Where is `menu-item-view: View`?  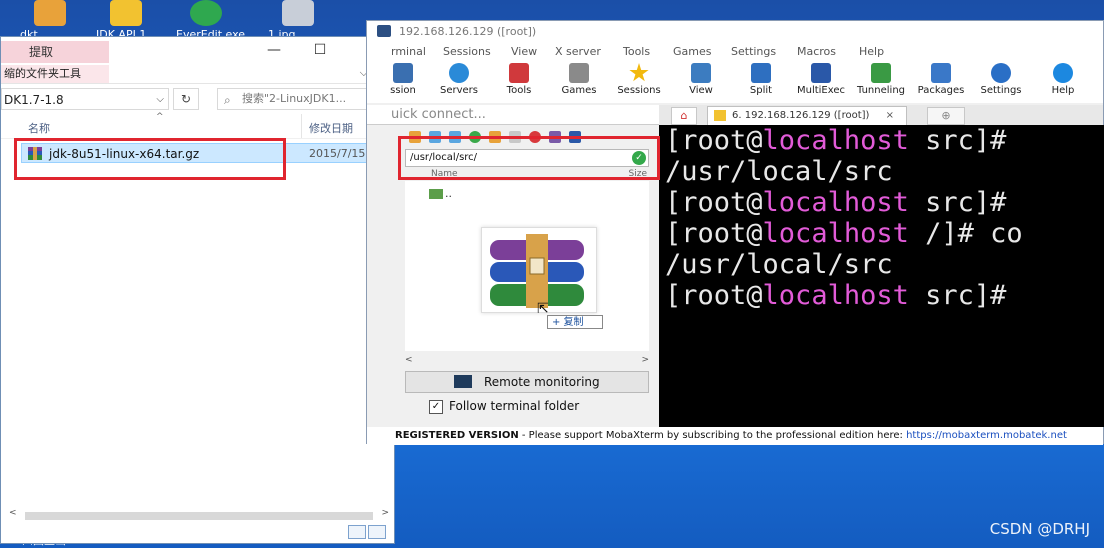 menu-item-view: View is located at coordinates (524, 51).